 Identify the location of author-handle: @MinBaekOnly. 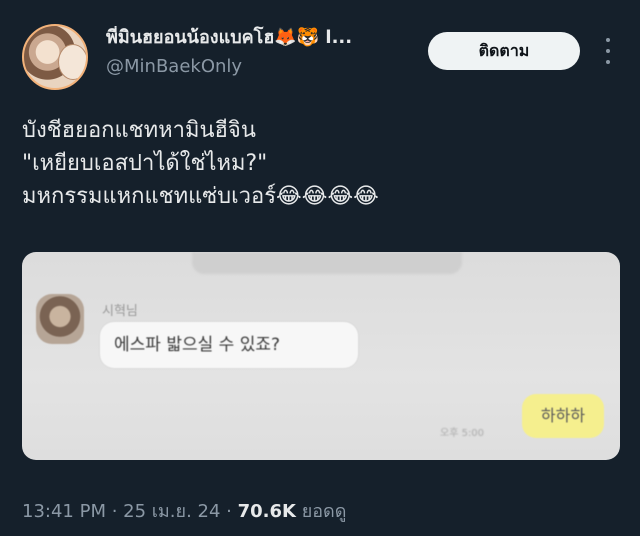
(261, 66).